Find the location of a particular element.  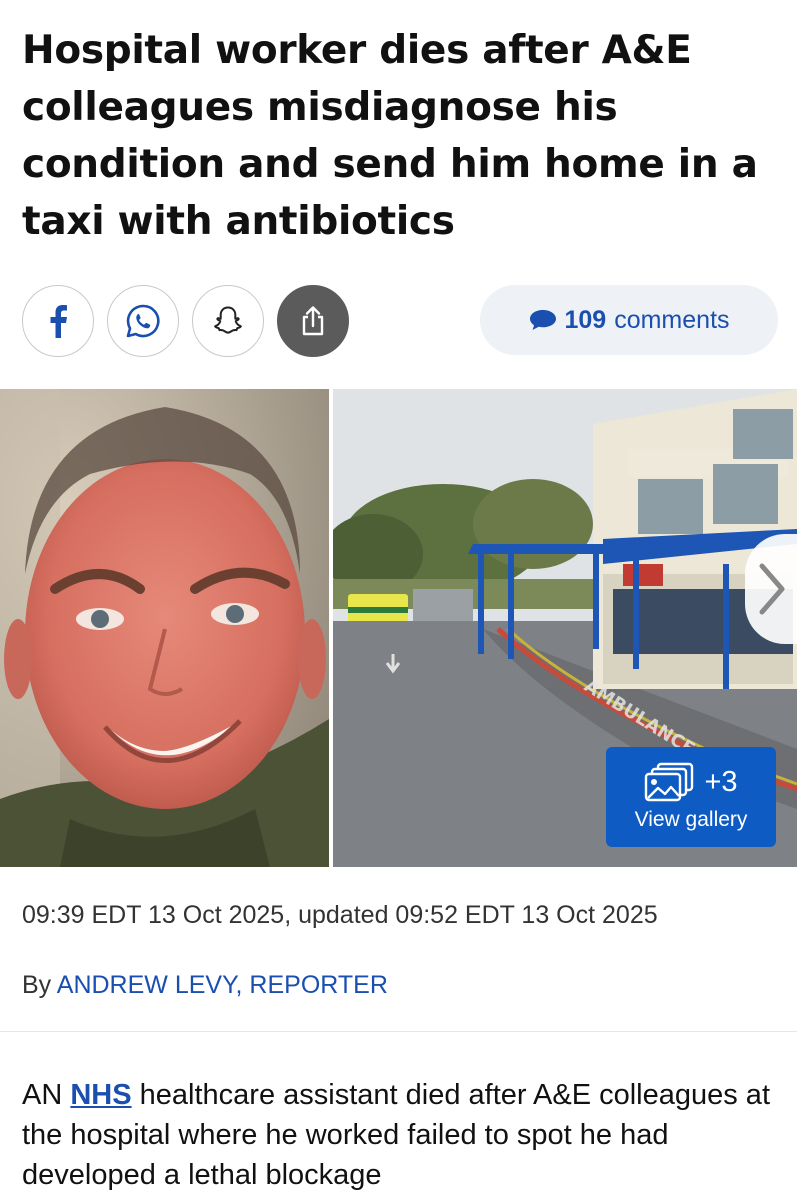

article-byline: By ANDREW LEVY, REPORTER is located at coordinates (205, 985).